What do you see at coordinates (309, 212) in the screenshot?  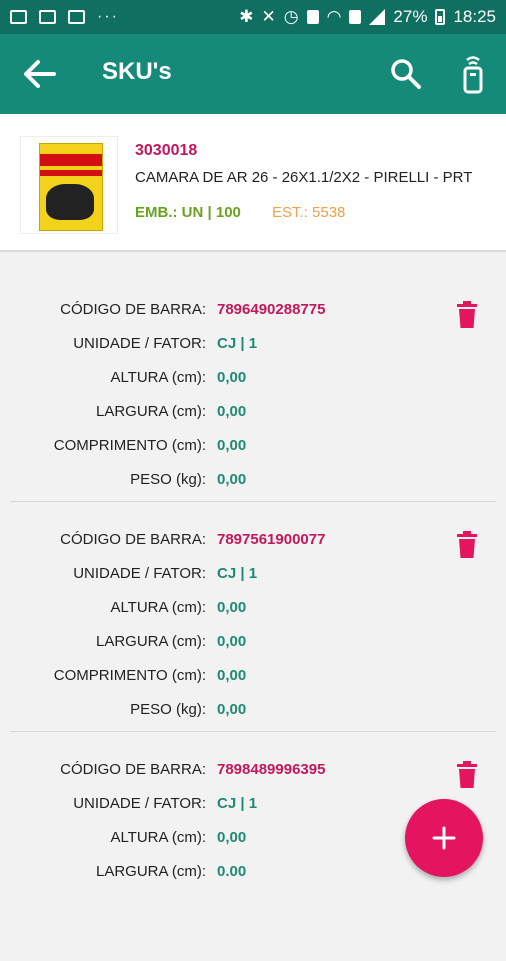 I see `stock-info: EST.: 5538` at bounding box center [309, 212].